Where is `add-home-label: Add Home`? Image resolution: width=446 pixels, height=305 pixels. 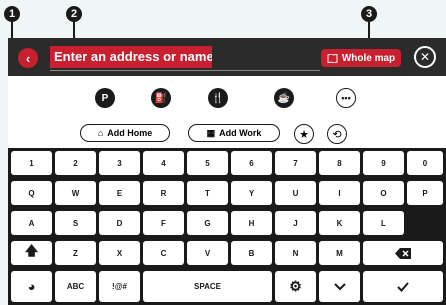 add-home-label: Add Home is located at coordinates (130, 133).